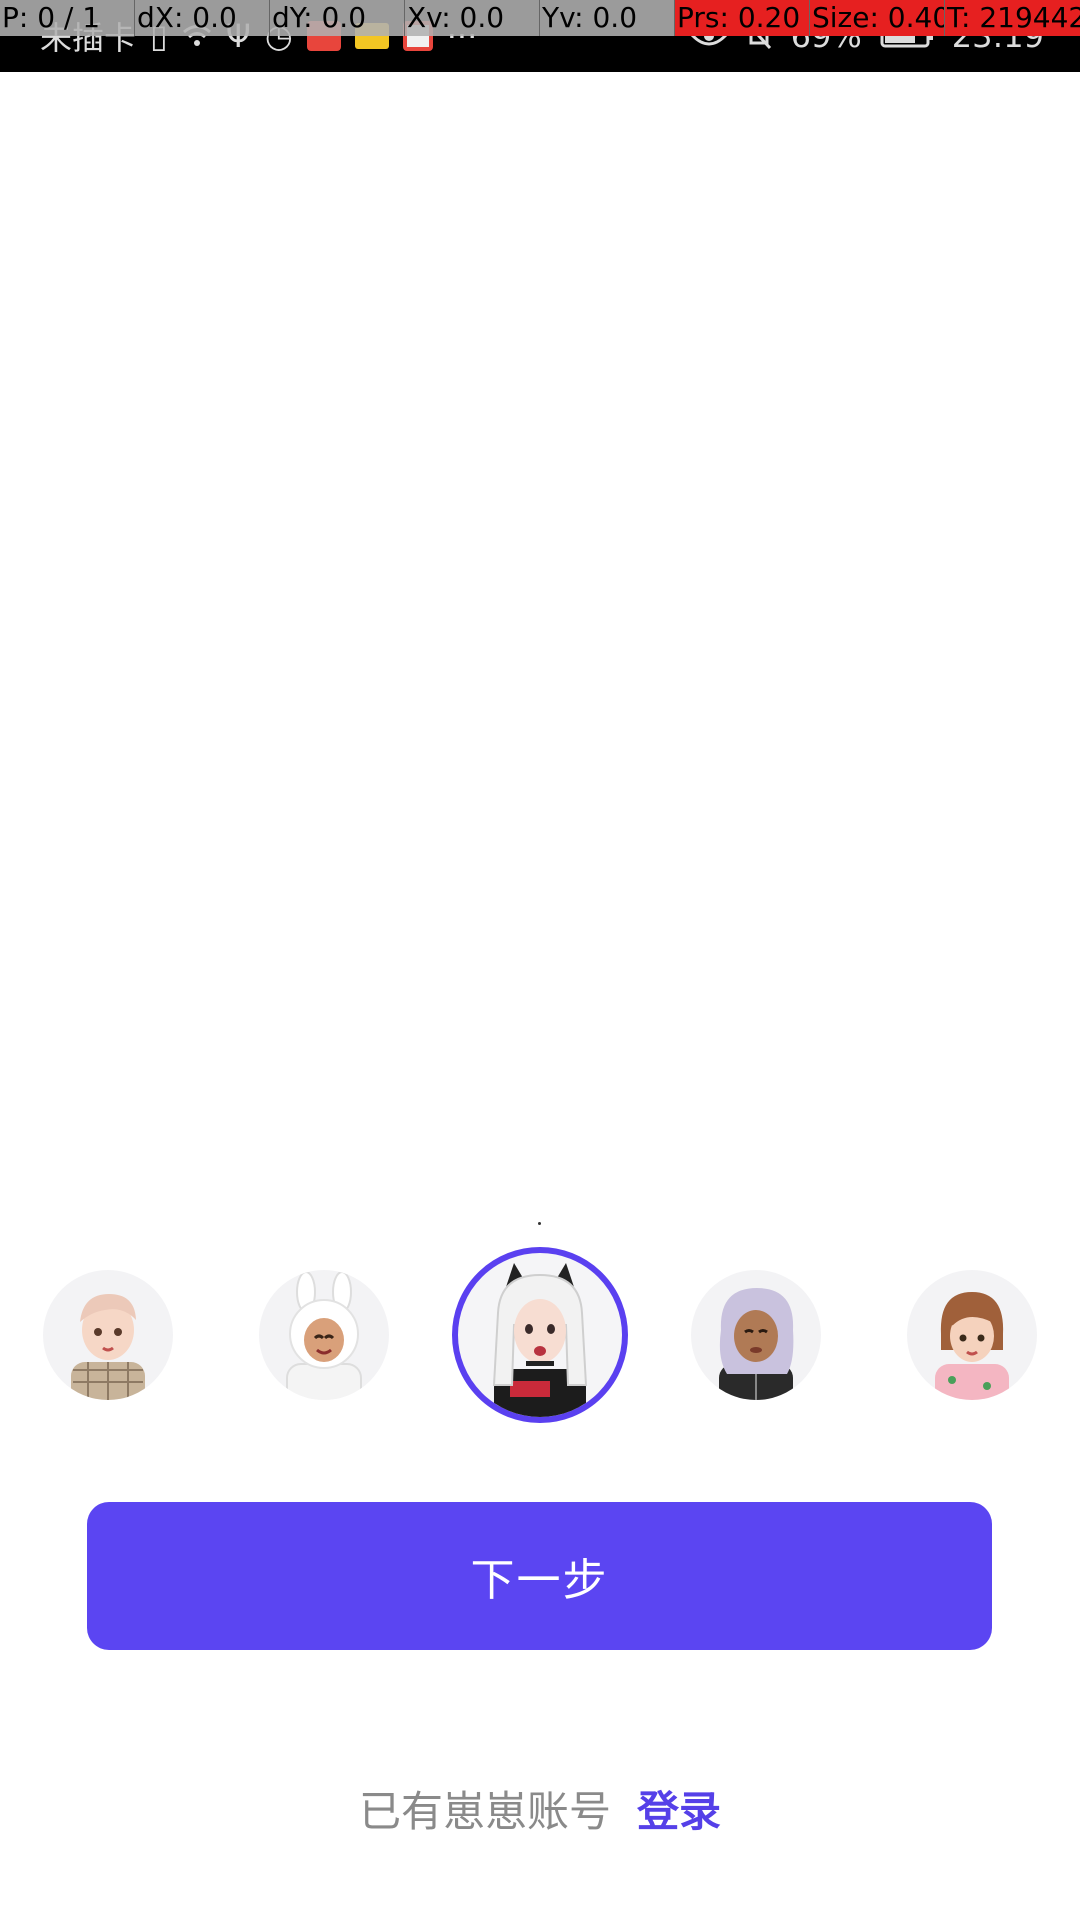  I want to click on debug-time: T: 219442, so click(1012, 18).